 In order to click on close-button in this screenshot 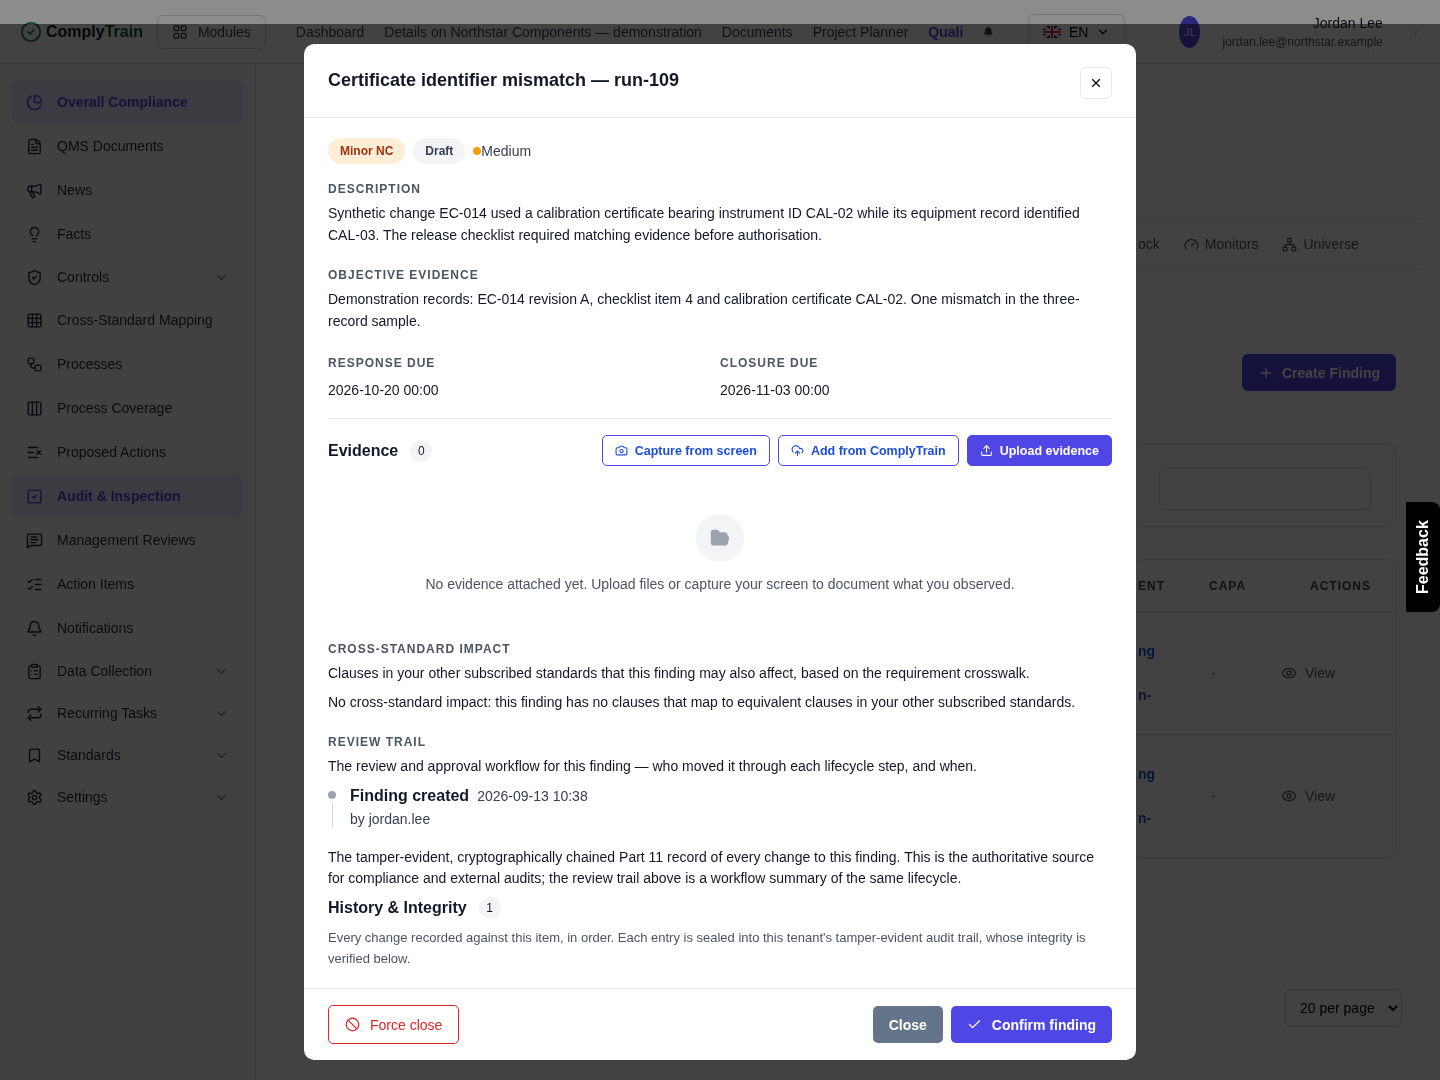, I will do `click(1096, 82)`.